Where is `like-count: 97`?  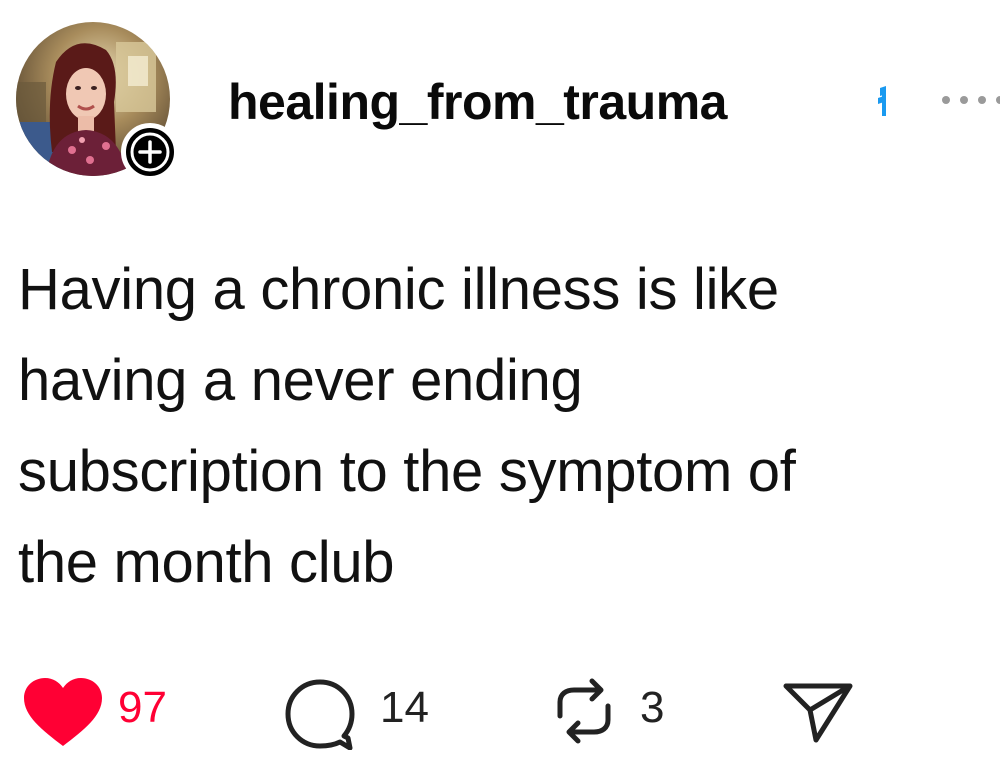
like-count: 97 is located at coordinates (142, 707).